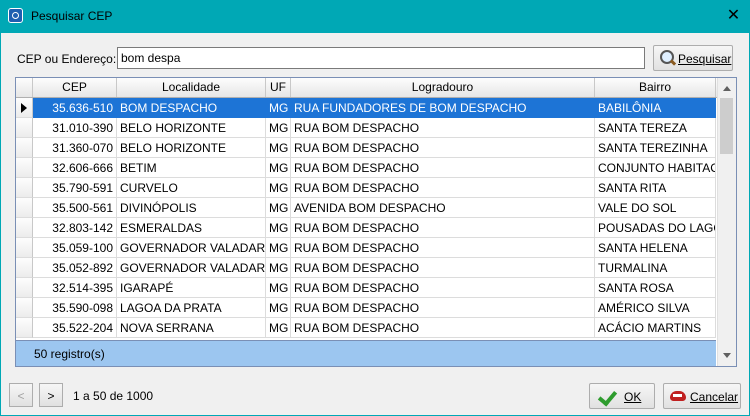 The height and width of the screenshot is (416, 750). I want to click on next-page-button: >, so click(51, 395).